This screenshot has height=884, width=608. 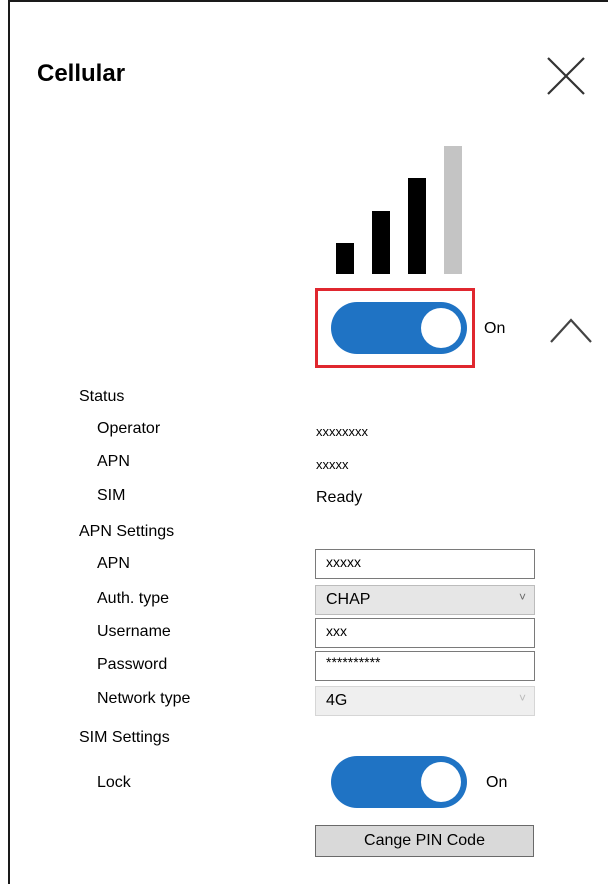 I want to click on status-apn-label: APN, so click(x=113, y=461).